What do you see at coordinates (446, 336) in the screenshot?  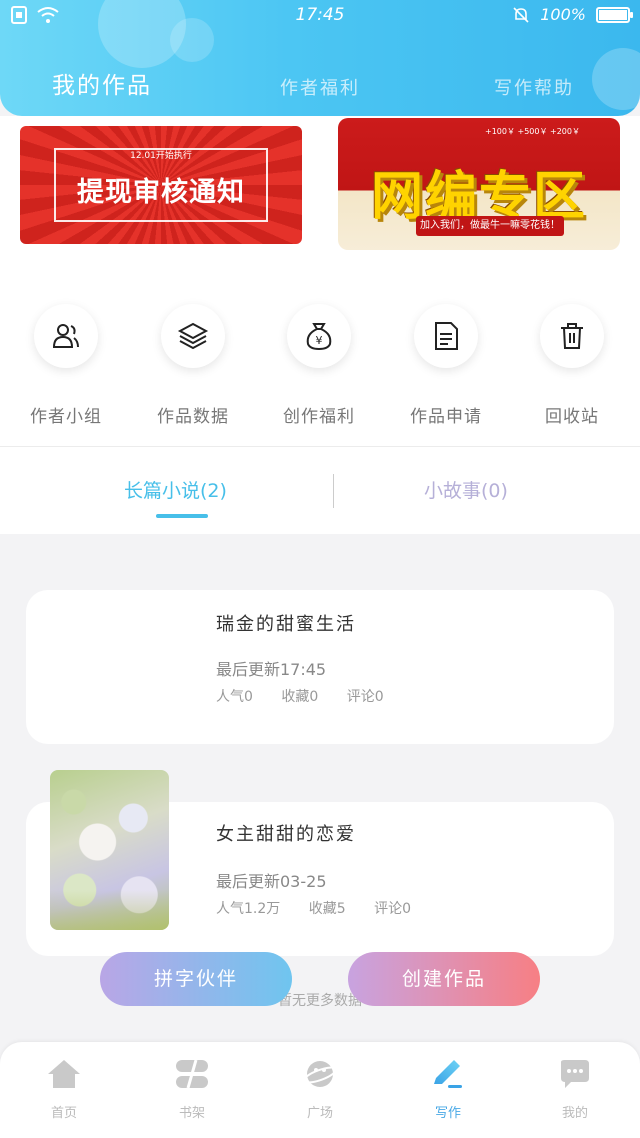 I see `document-icon` at bounding box center [446, 336].